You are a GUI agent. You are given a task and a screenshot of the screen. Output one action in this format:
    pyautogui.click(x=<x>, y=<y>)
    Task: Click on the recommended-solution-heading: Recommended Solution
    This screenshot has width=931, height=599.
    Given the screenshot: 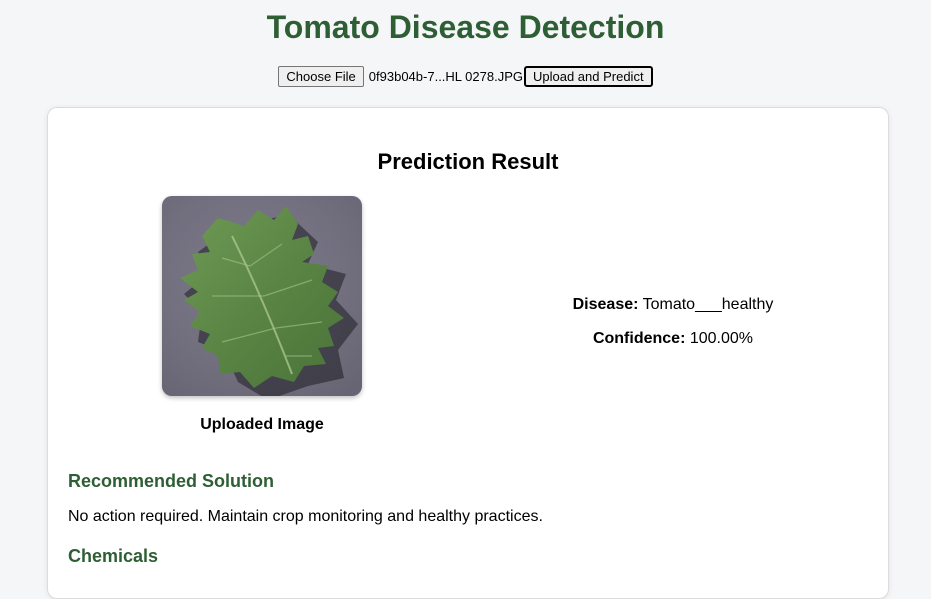 What is the action you would take?
    pyautogui.click(x=171, y=481)
    